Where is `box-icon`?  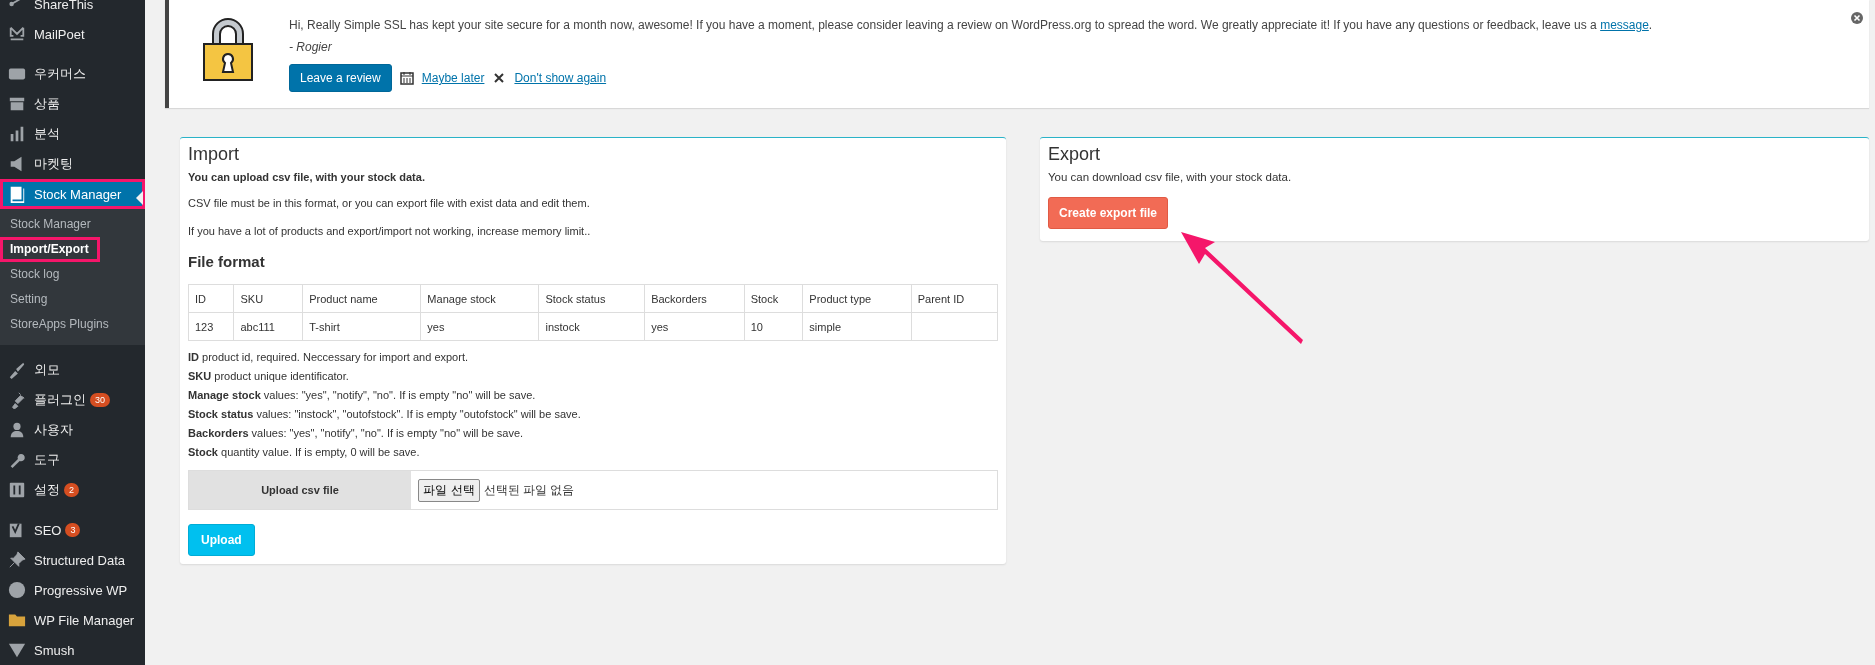
box-icon is located at coordinates (17, 104).